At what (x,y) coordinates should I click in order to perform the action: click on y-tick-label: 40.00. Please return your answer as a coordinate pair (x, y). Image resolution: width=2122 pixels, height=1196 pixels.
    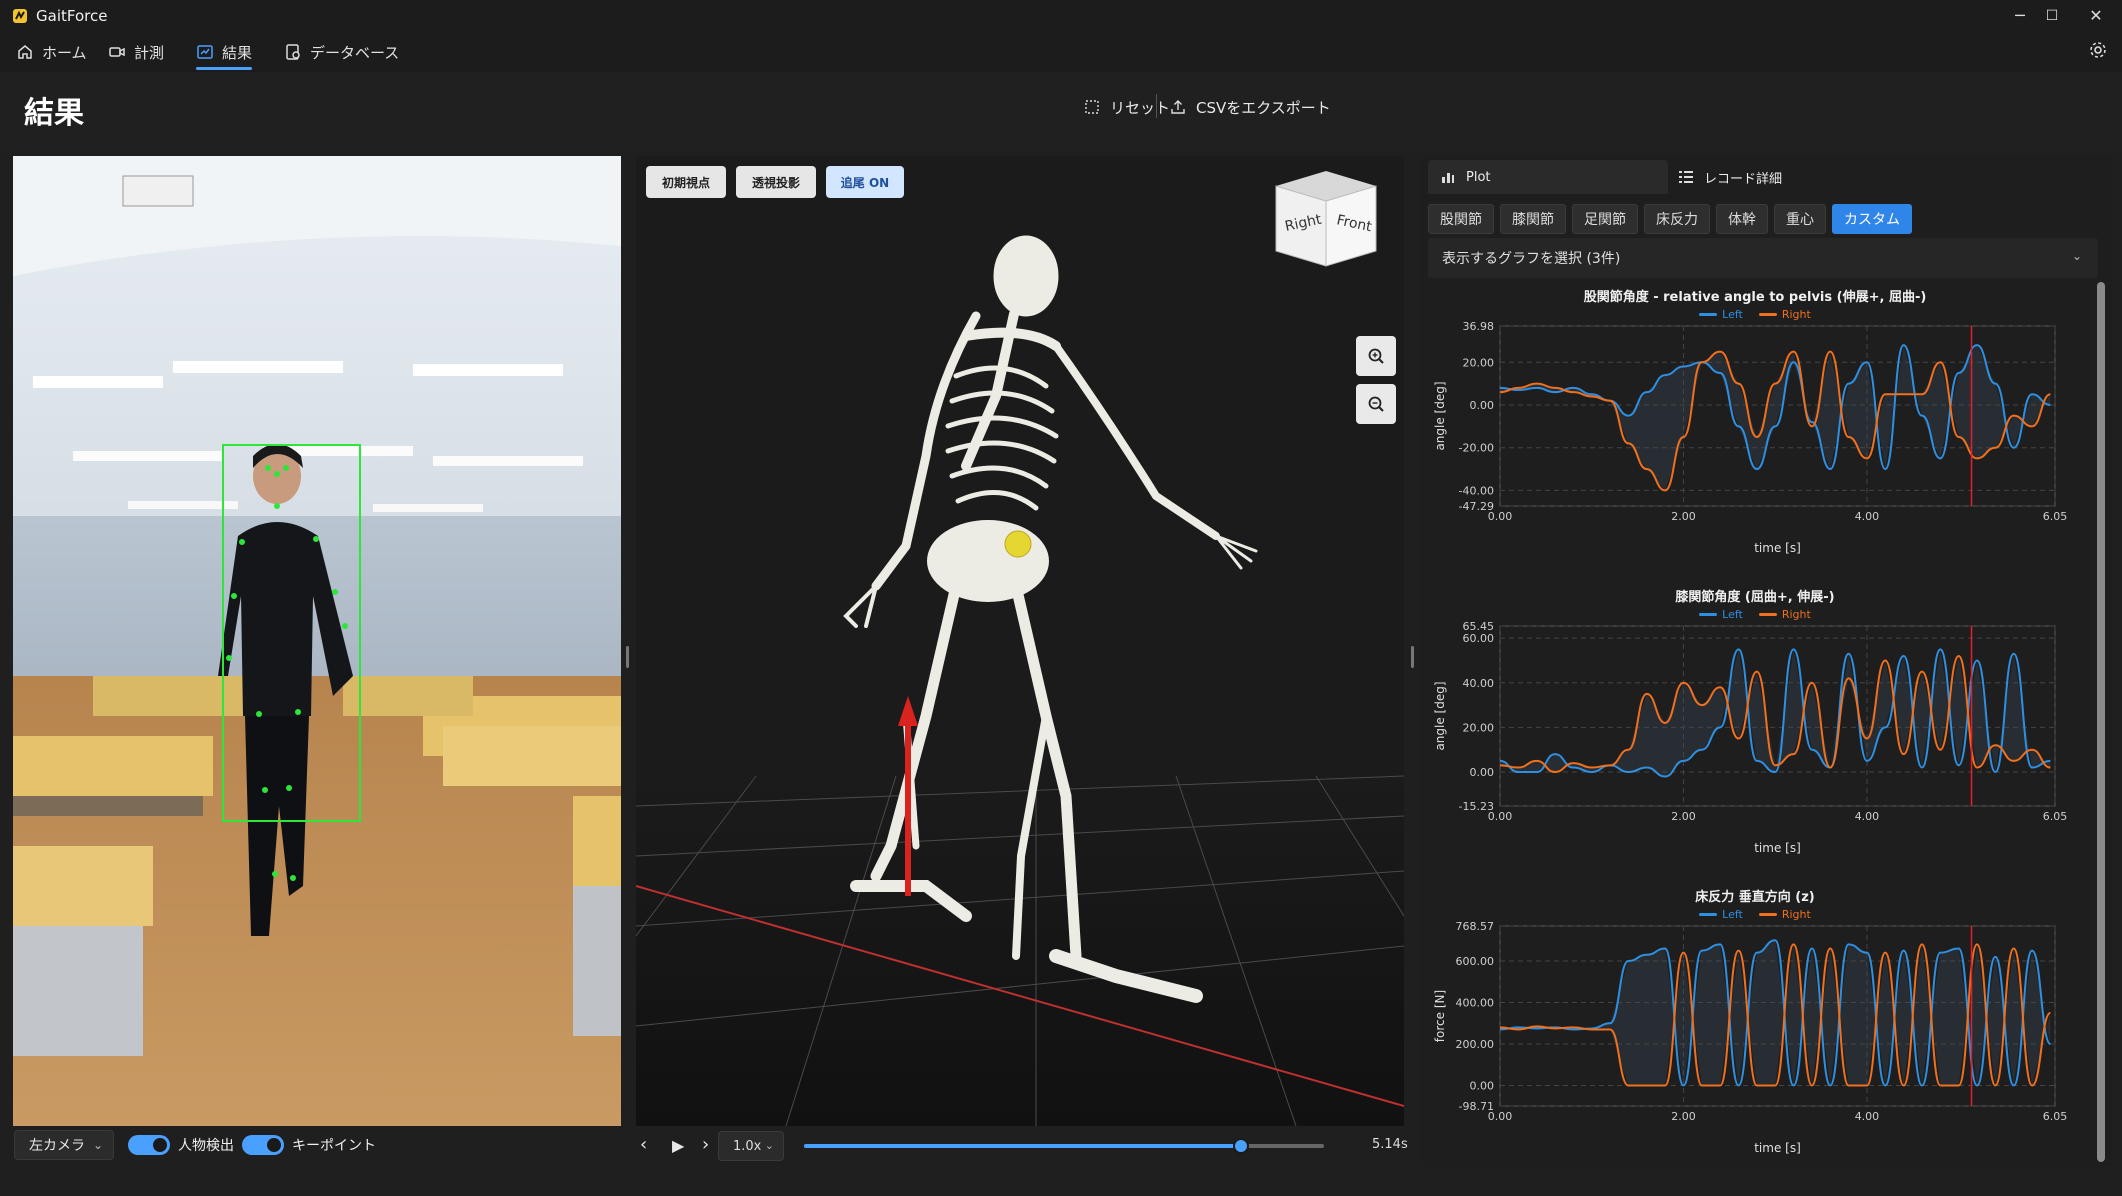
    Looking at the image, I should click on (1479, 683).